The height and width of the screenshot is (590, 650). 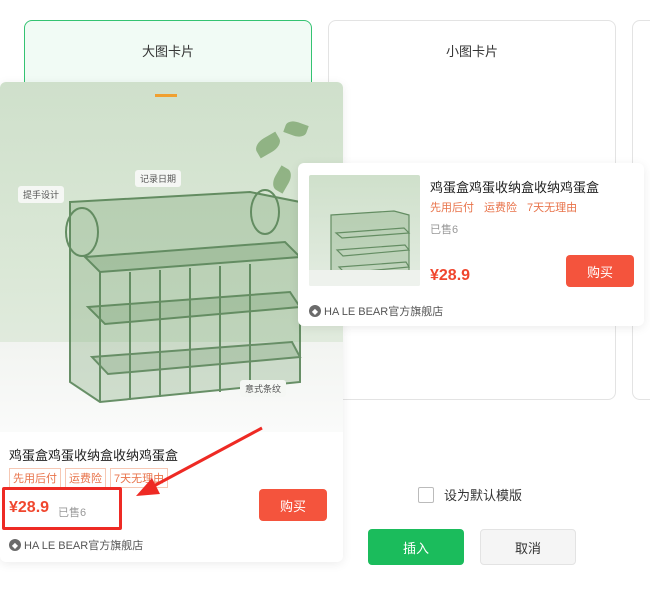 What do you see at coordinates (471, 51) in the screenshot?
I see `small-card-option-label: 小图卡片` at bounding box center [471, 51].